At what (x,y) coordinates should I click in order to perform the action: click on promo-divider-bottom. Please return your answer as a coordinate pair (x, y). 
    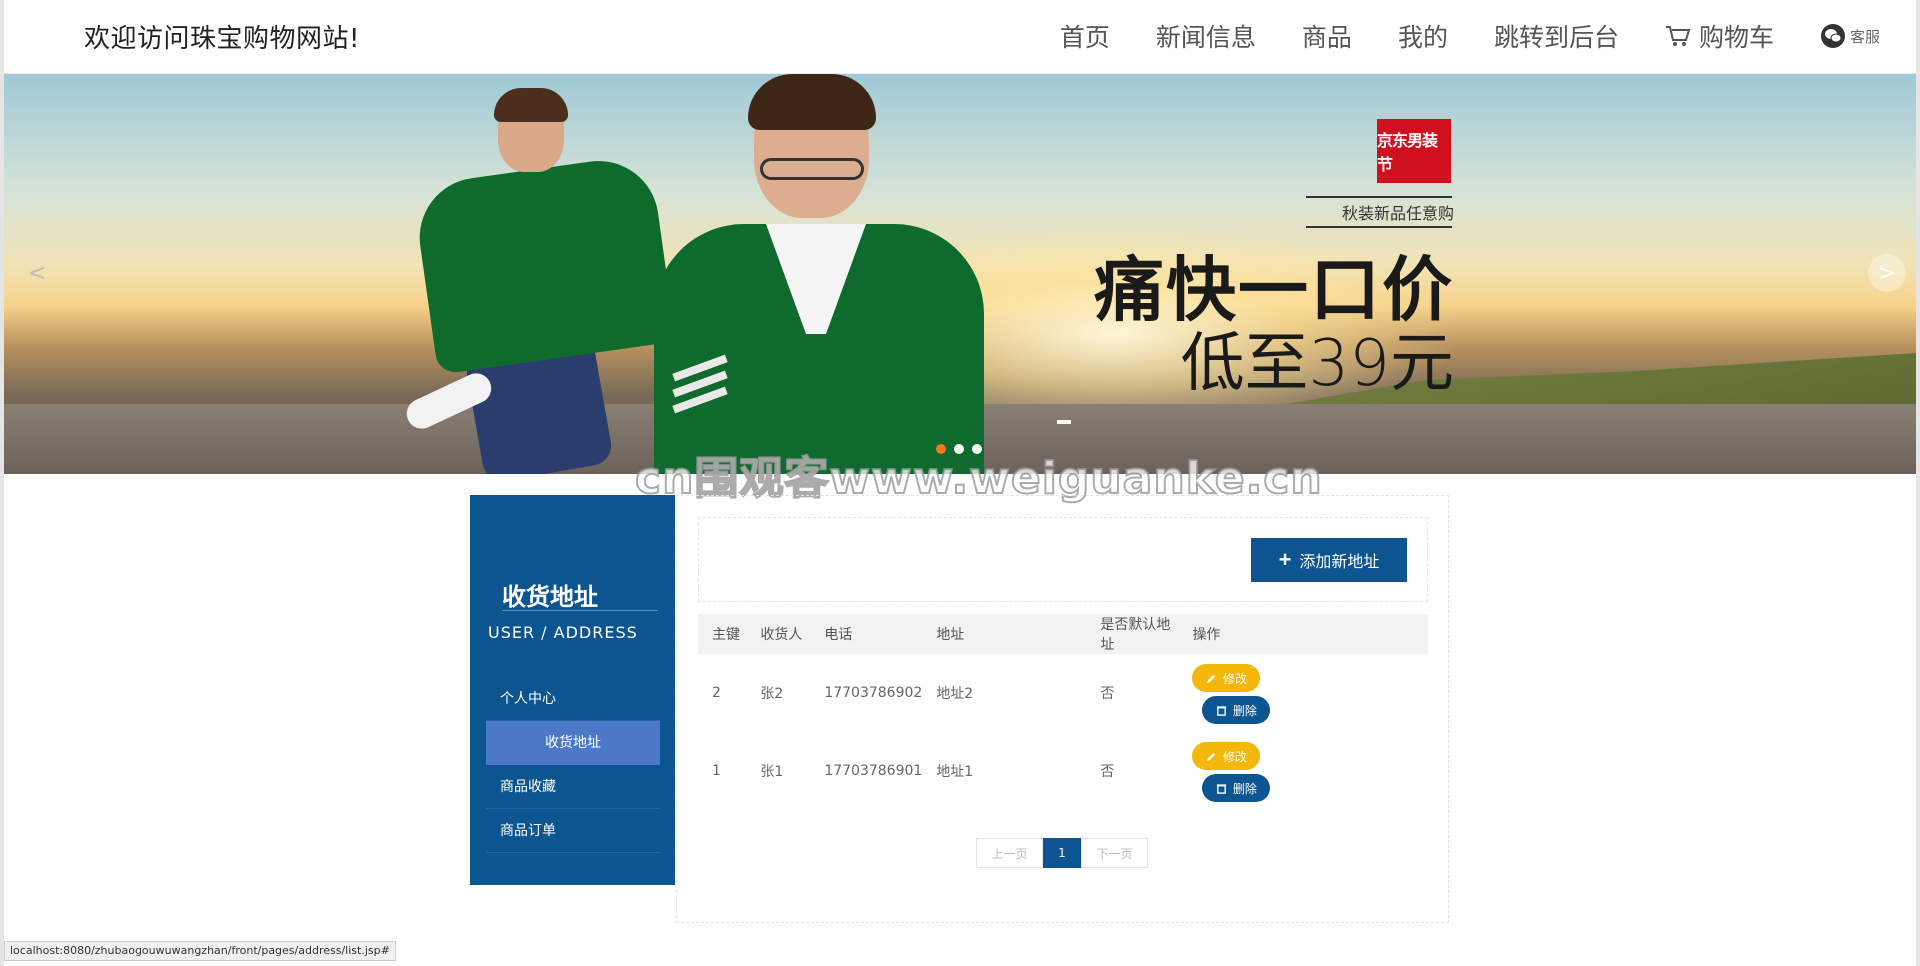
    Looking at the image, I should click on (1379, 227).